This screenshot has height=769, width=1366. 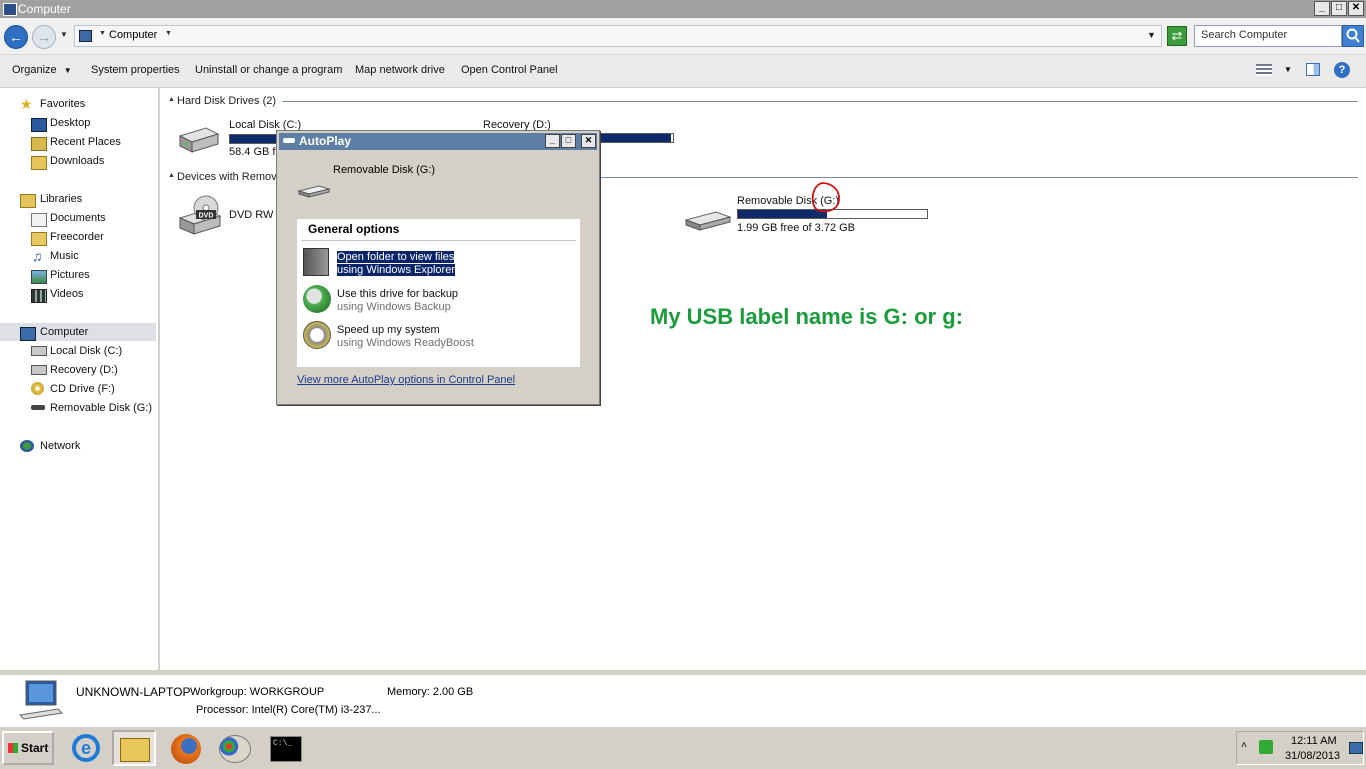 What do you see at coordinates (1342, 70) in the screenshot?
I see `help-icon: ?` at bounding box center [1342, 70].